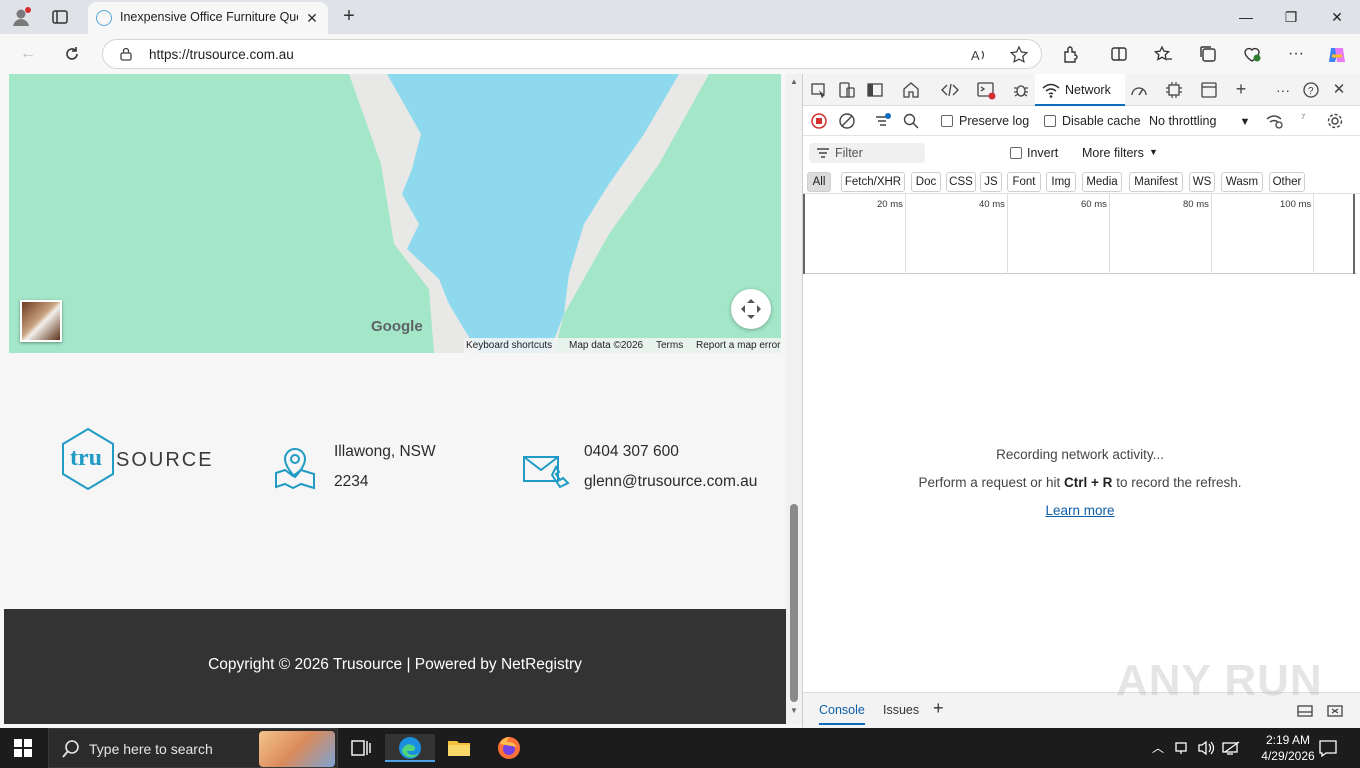  Describe the element at coordinates (819, 90) in the screenshot. I see `inspect-element-icon` at that location.